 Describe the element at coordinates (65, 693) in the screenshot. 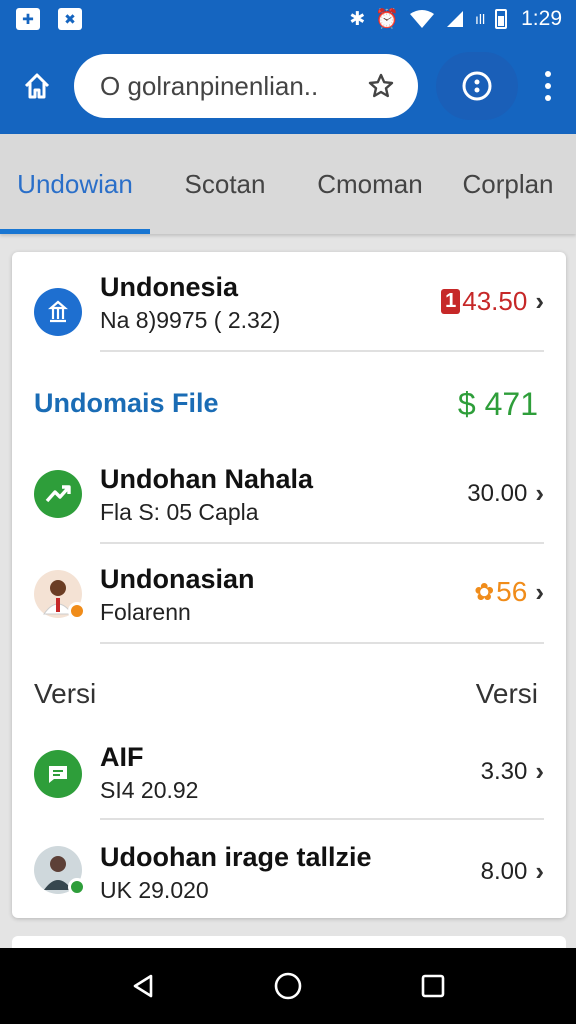

I see `section-header: Versi` at that location.